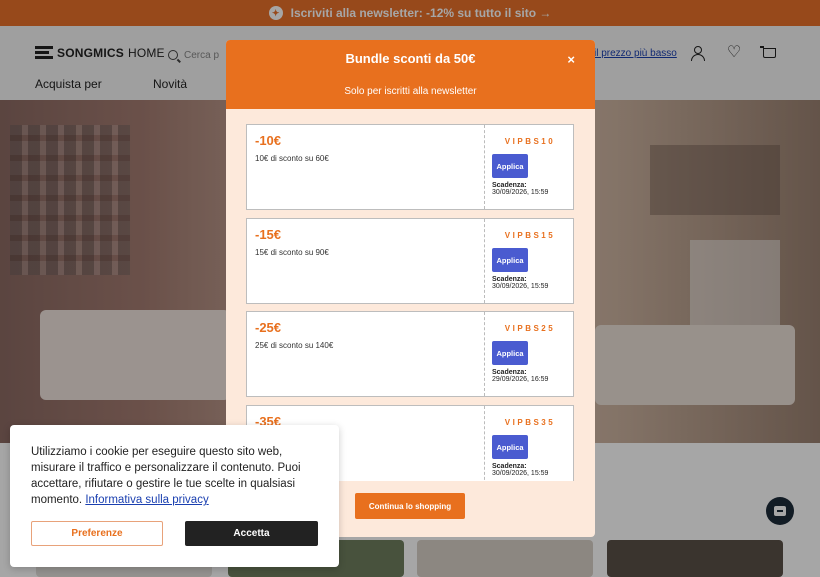 This screenshot has height=577, width=820. What do you see at coordinates (410, 506) in the screenshot?
I see `continue-shopping-button: Continua lo shopping` at bounding box center [410, 506].